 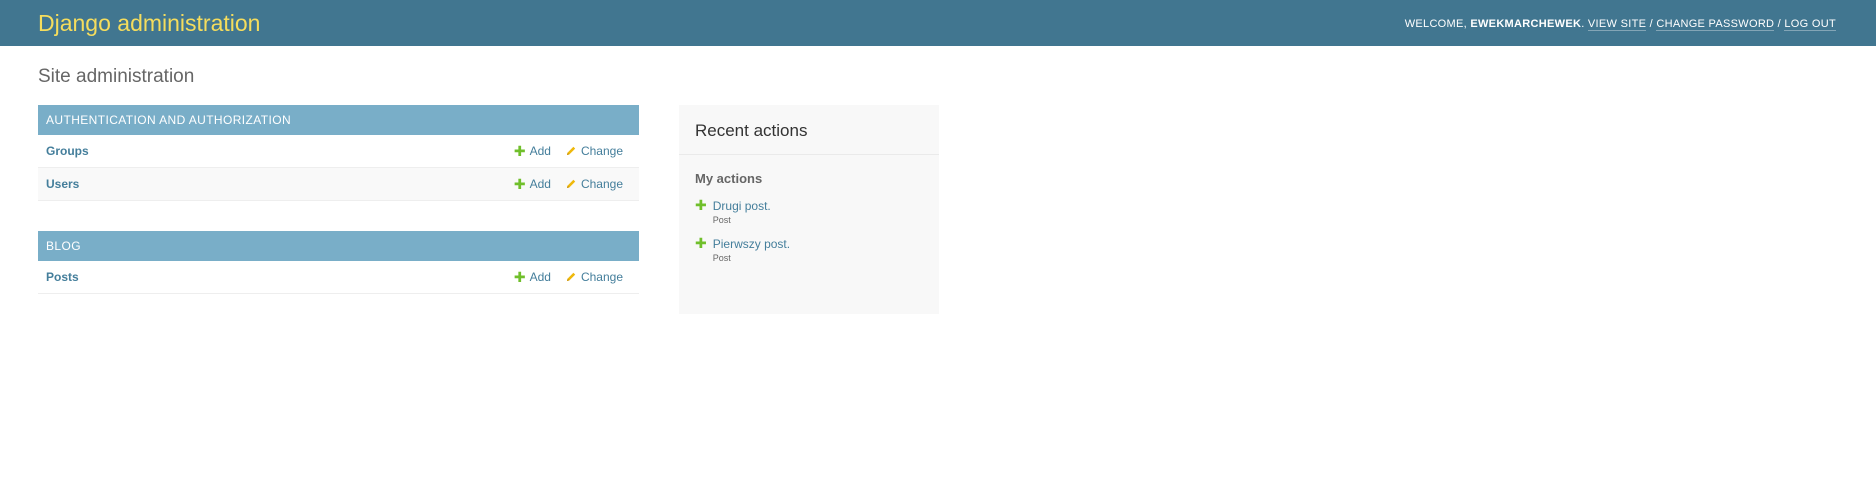 What do you see at coordinates (1715, 24) in the screenshot?
I see `change-password-link: CHANGE PASSWORD` at bounding box center [1715, 24].